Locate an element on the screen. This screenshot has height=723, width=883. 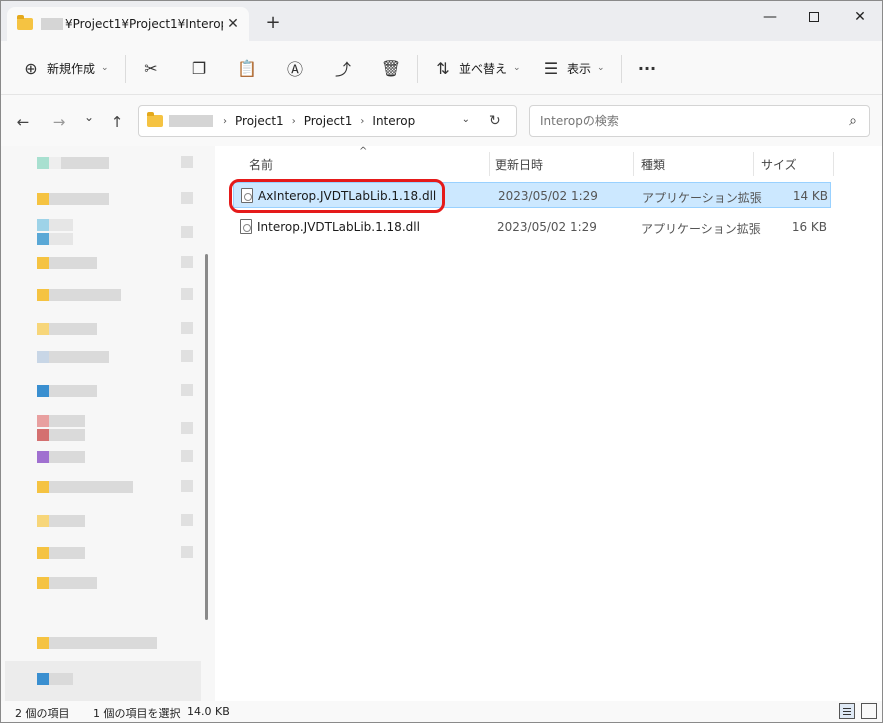
breadcrumb-project1: Project1 is located at coordinates (259, 121).